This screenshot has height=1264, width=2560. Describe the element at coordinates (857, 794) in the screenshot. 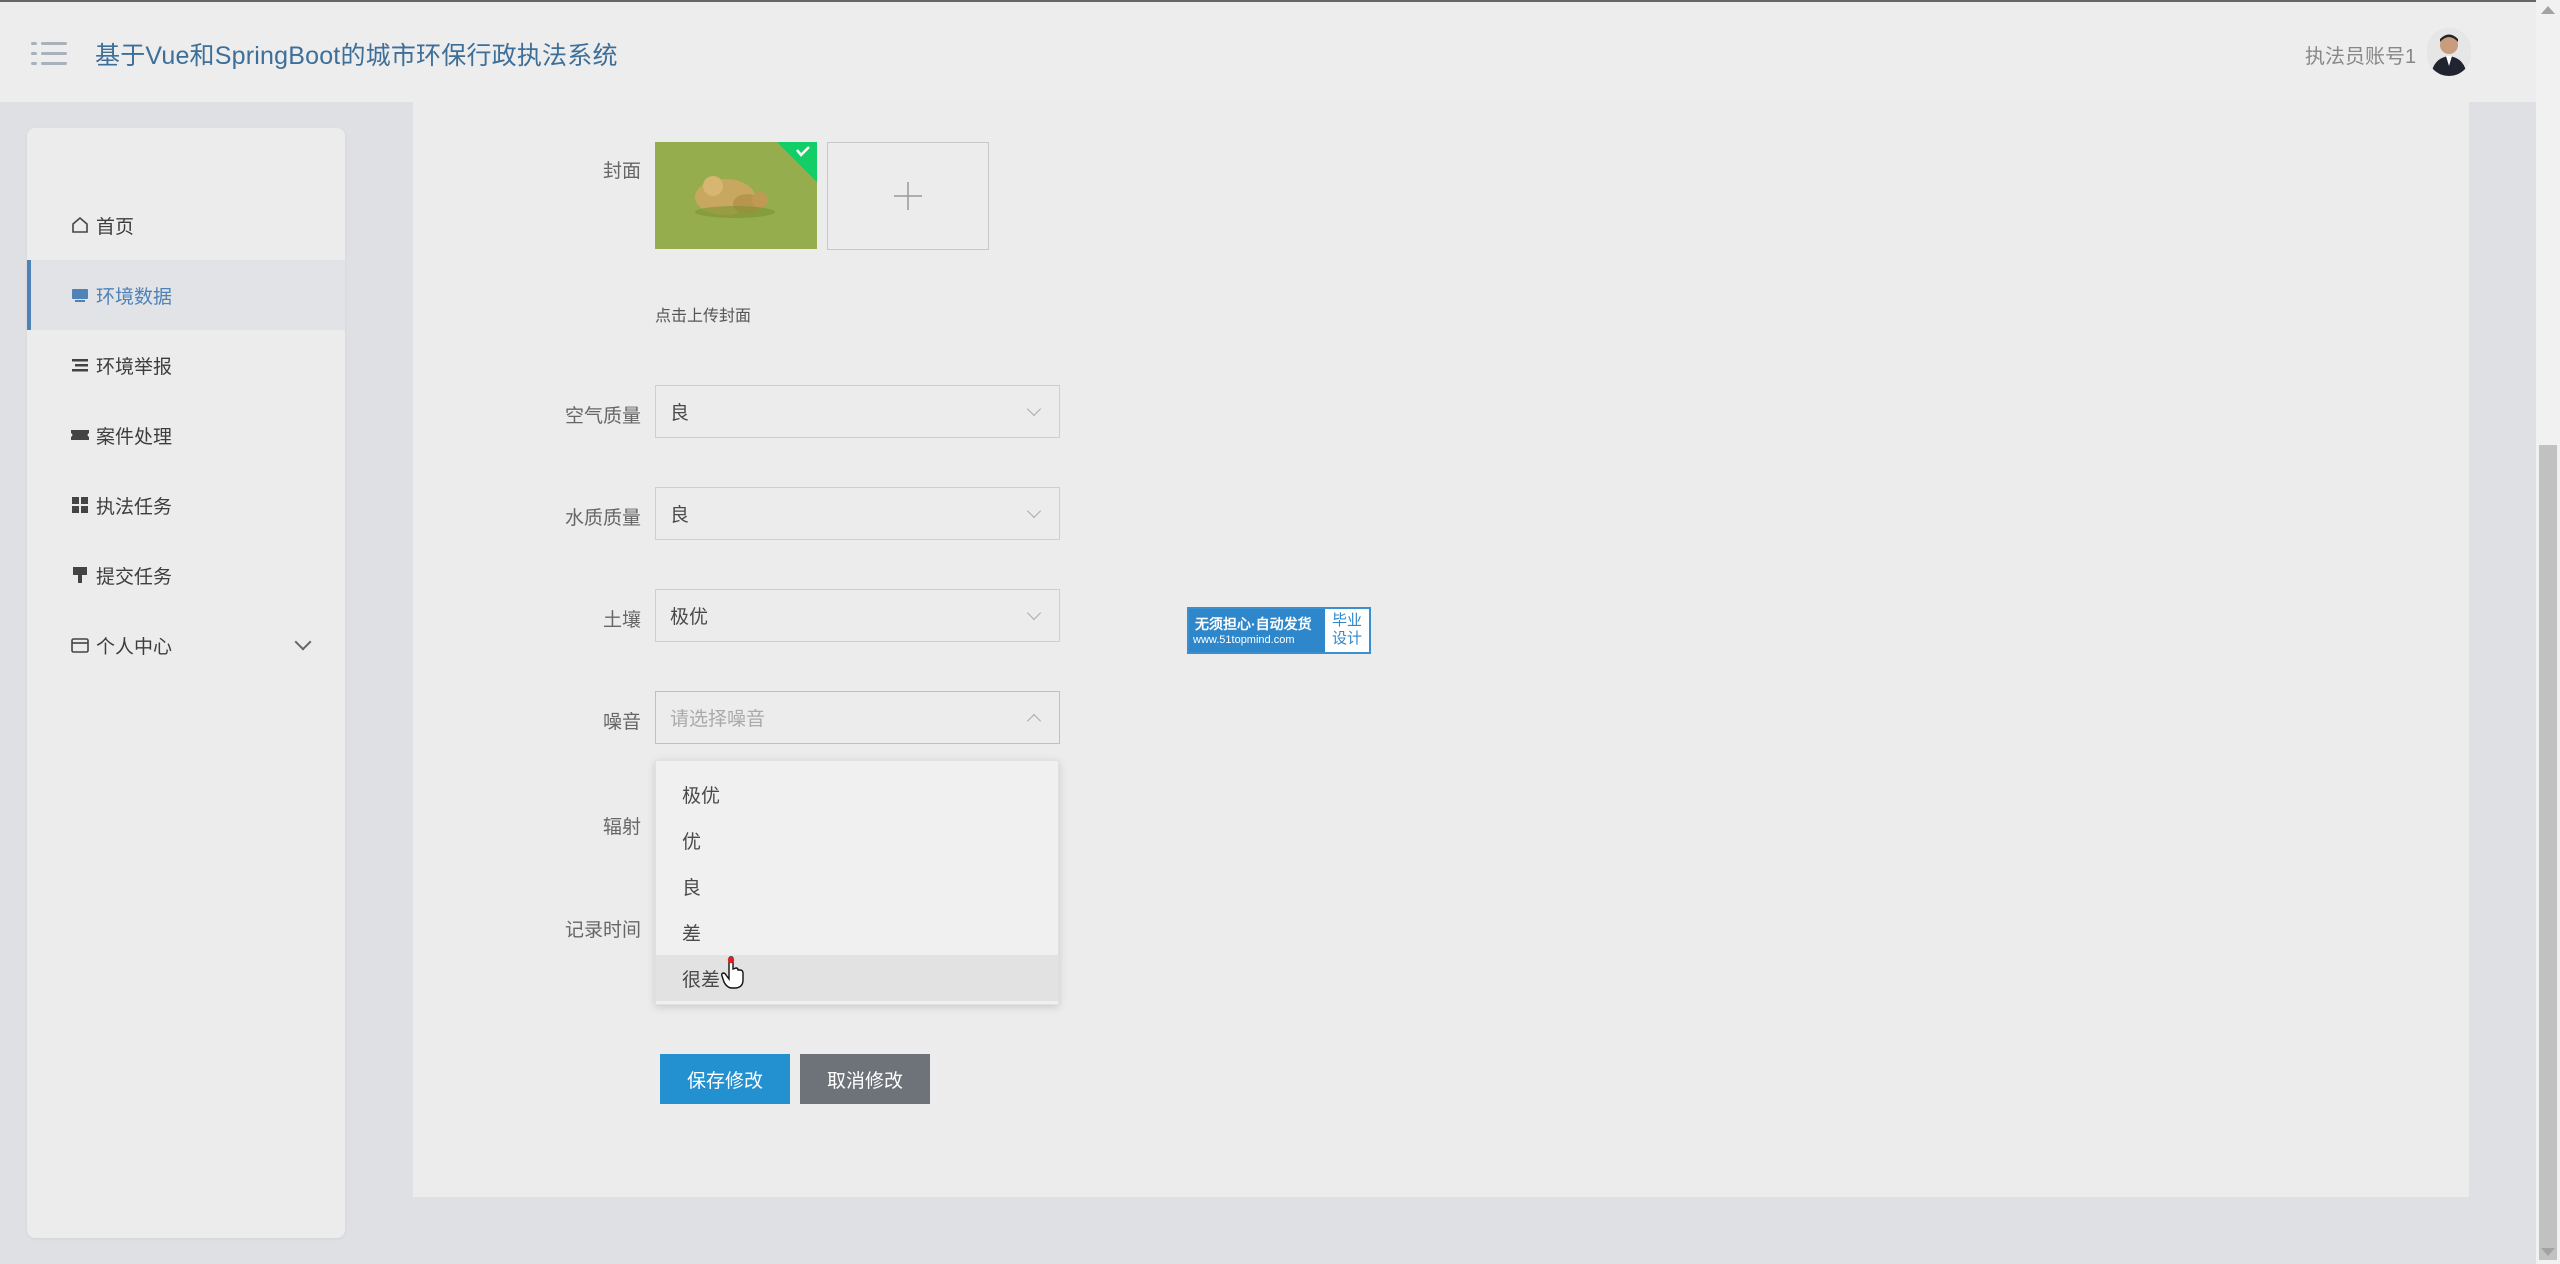

I see `dropdown-option: 极优` at that location.